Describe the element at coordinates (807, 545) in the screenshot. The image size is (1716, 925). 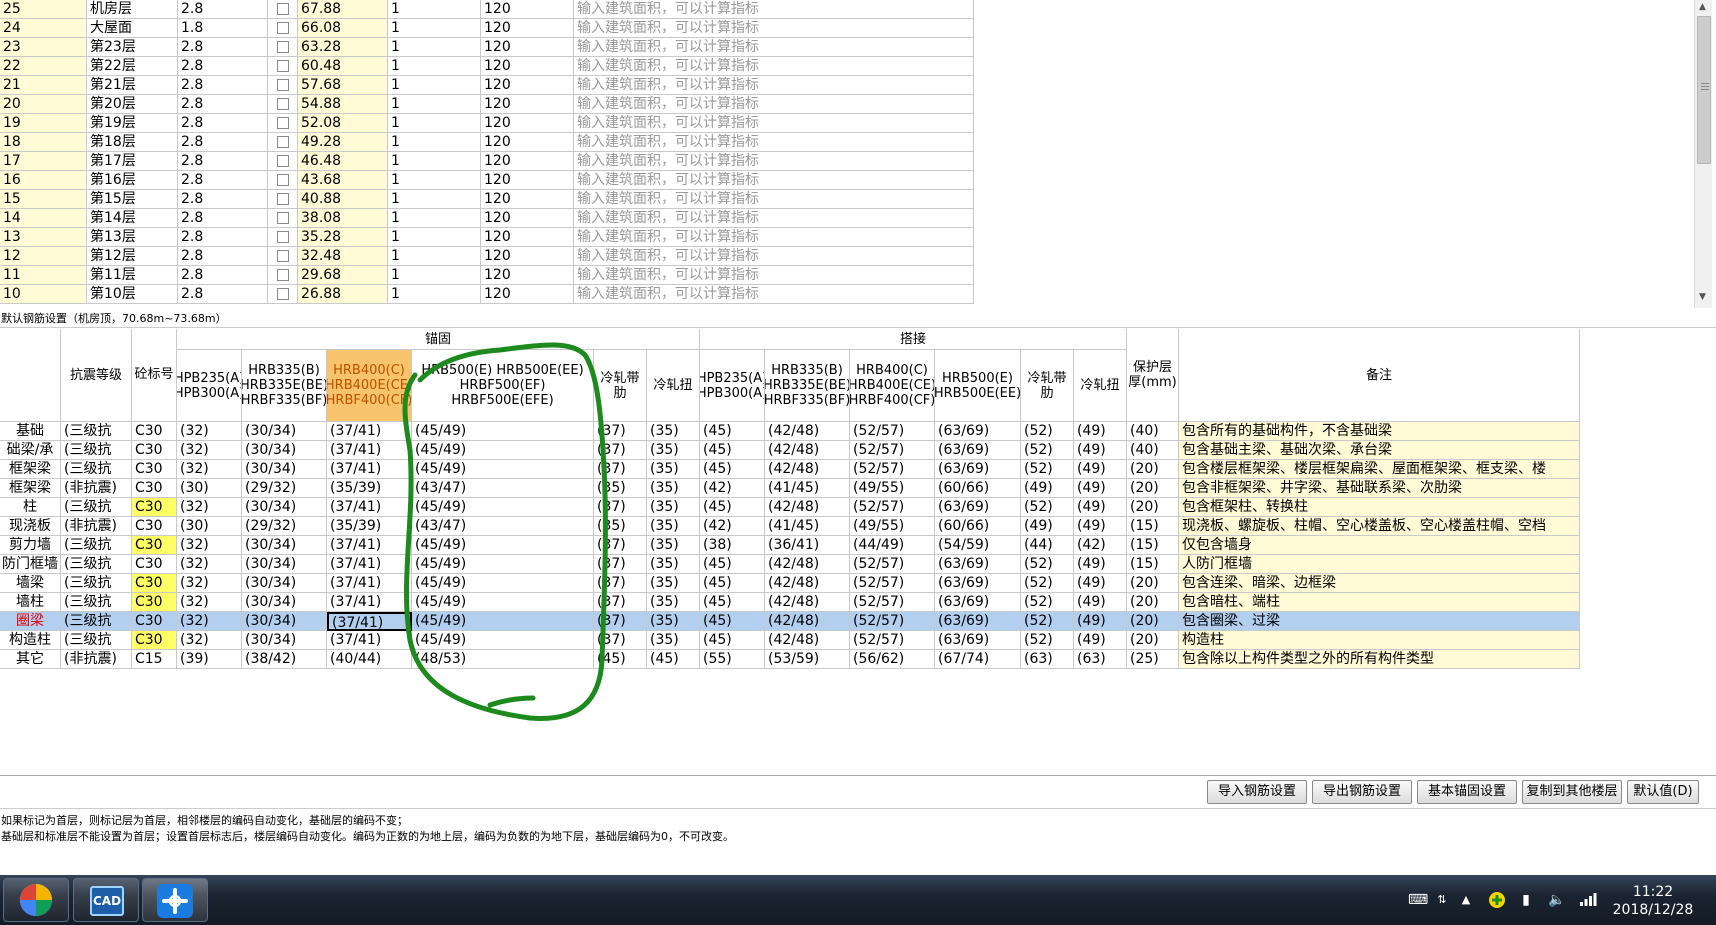
I see `rebar-cell-l2: (36/41)` at that location.